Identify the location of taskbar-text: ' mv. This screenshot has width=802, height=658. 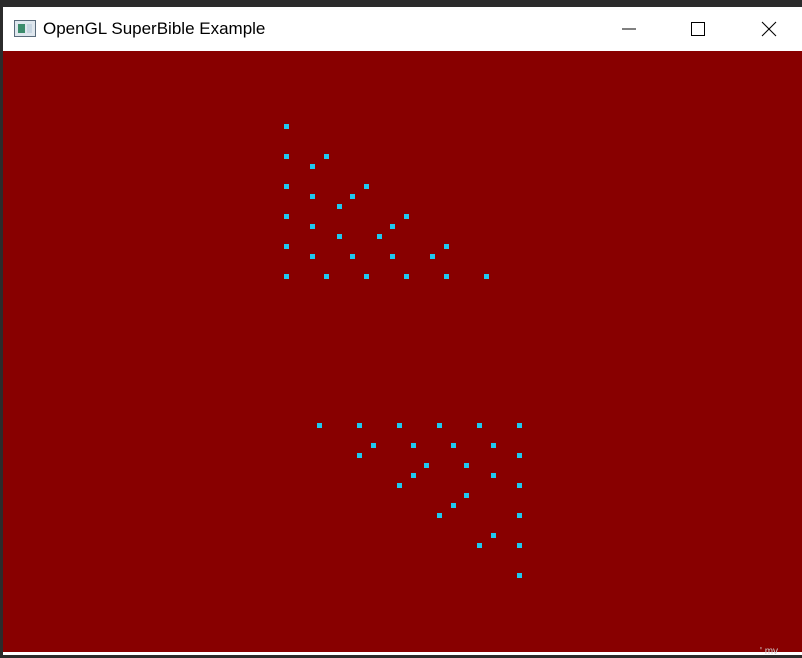
(769, 651).